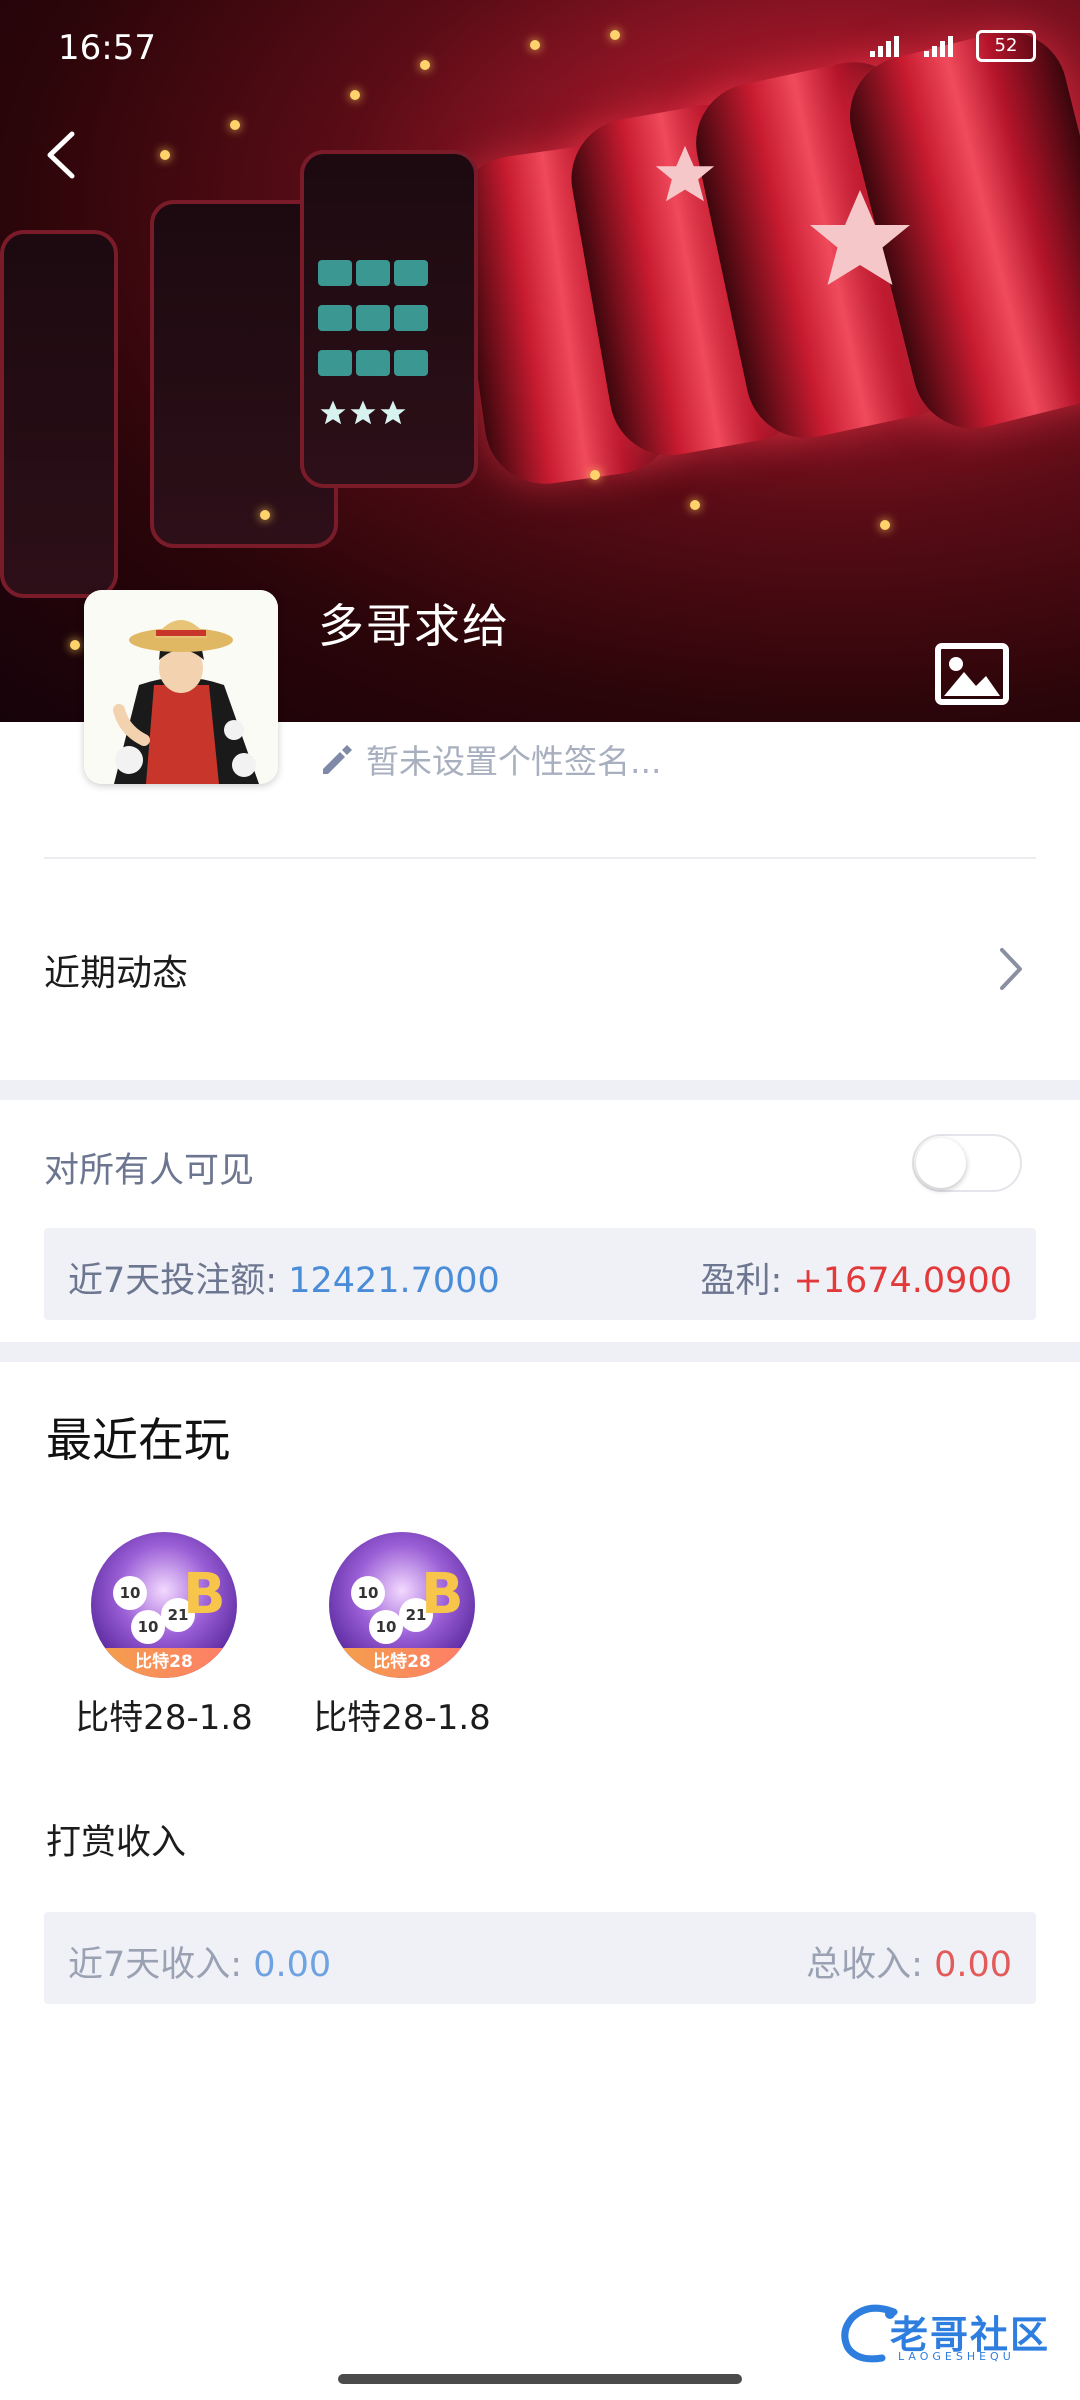  What do you see at coordinates (337, 759) in the screenshot?
I see `edit-pencil-icon` at bounding box center [337, 759].